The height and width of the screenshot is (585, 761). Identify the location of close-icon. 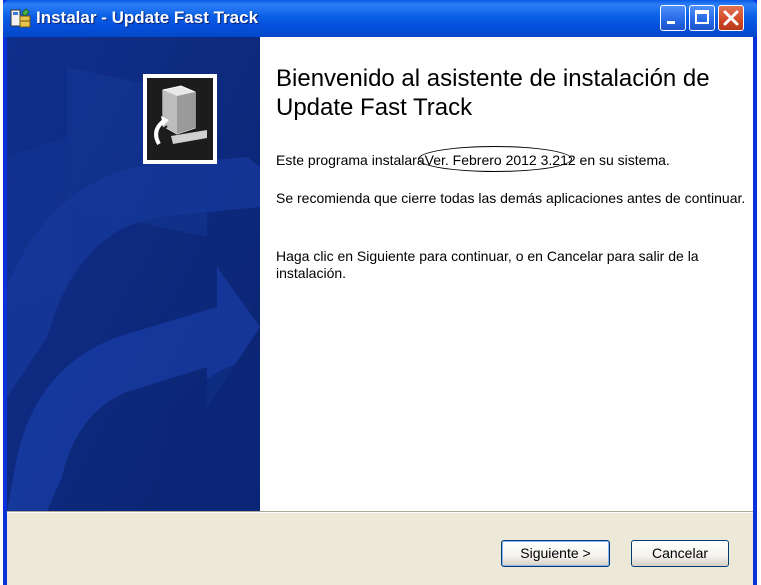
(731, 18).